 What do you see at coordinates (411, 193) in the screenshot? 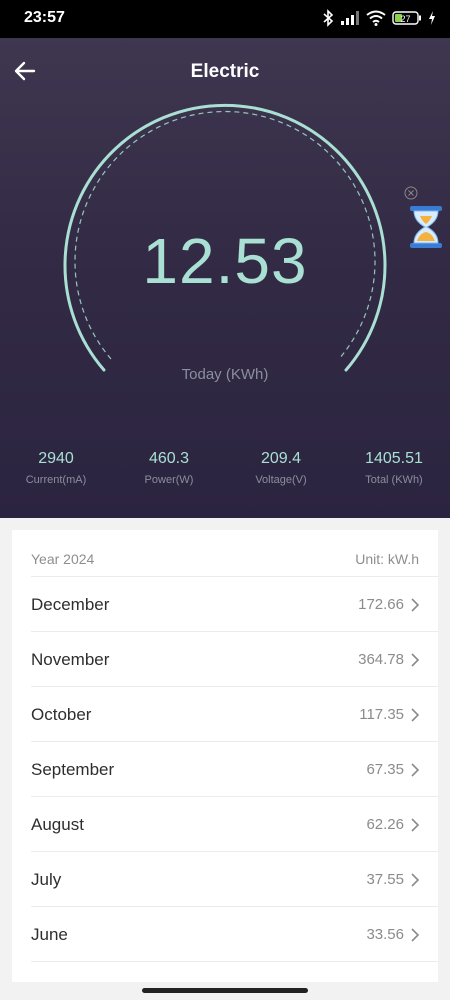
I see `close-icon` at bounding box center [411, 193].